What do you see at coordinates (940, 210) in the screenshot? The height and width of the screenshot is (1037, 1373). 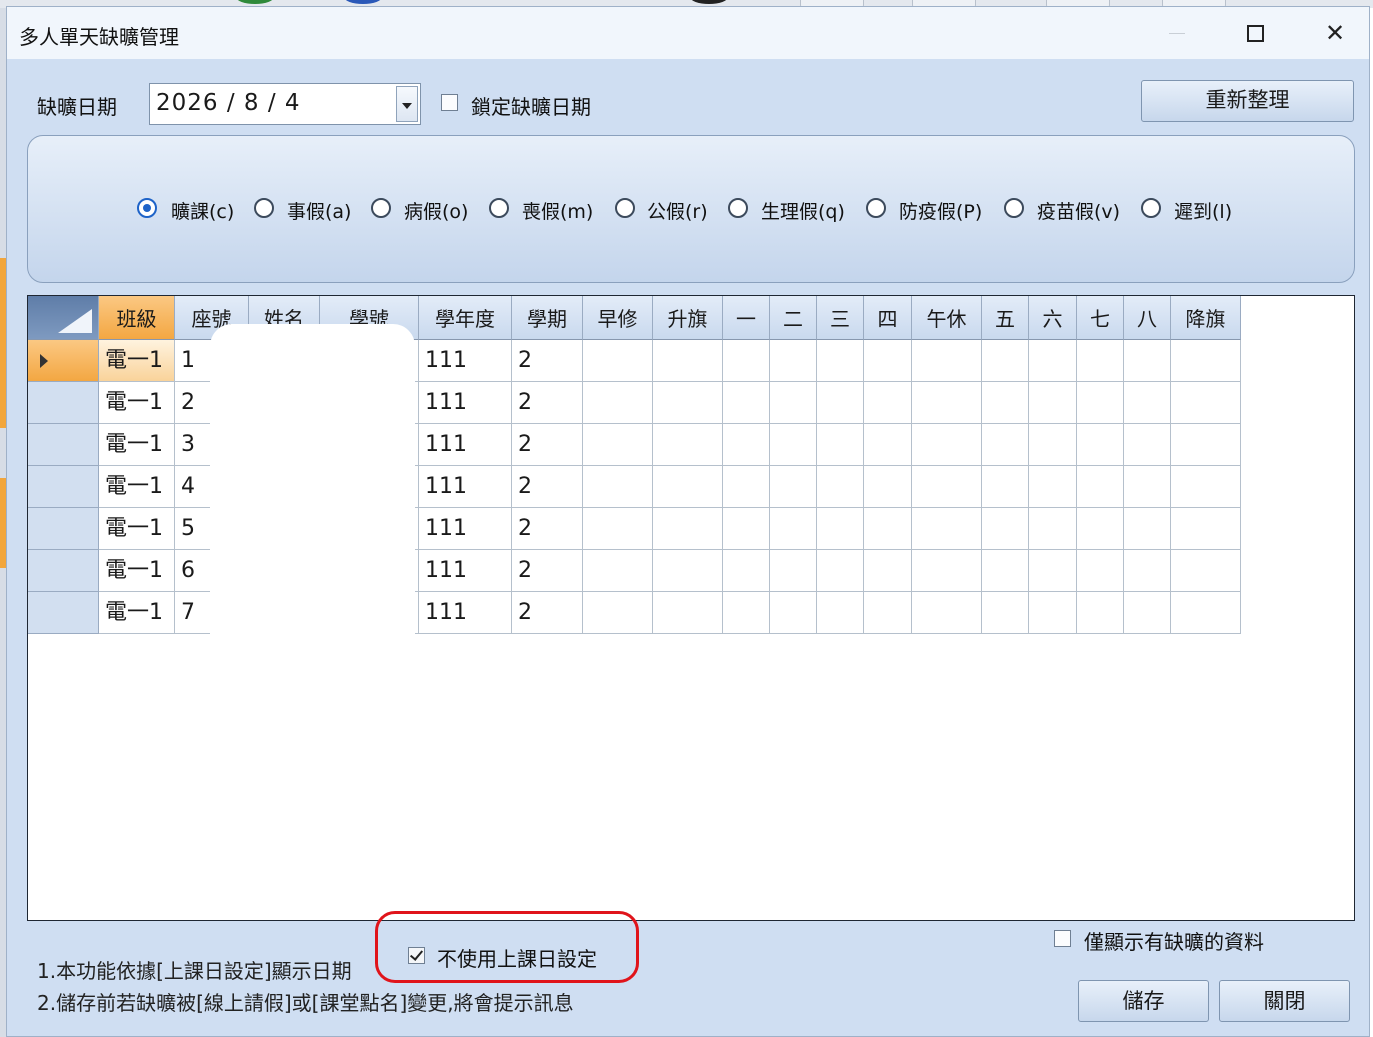 I see `absence-type-label: 防疫假(P)` at bounding box center [940, 210].